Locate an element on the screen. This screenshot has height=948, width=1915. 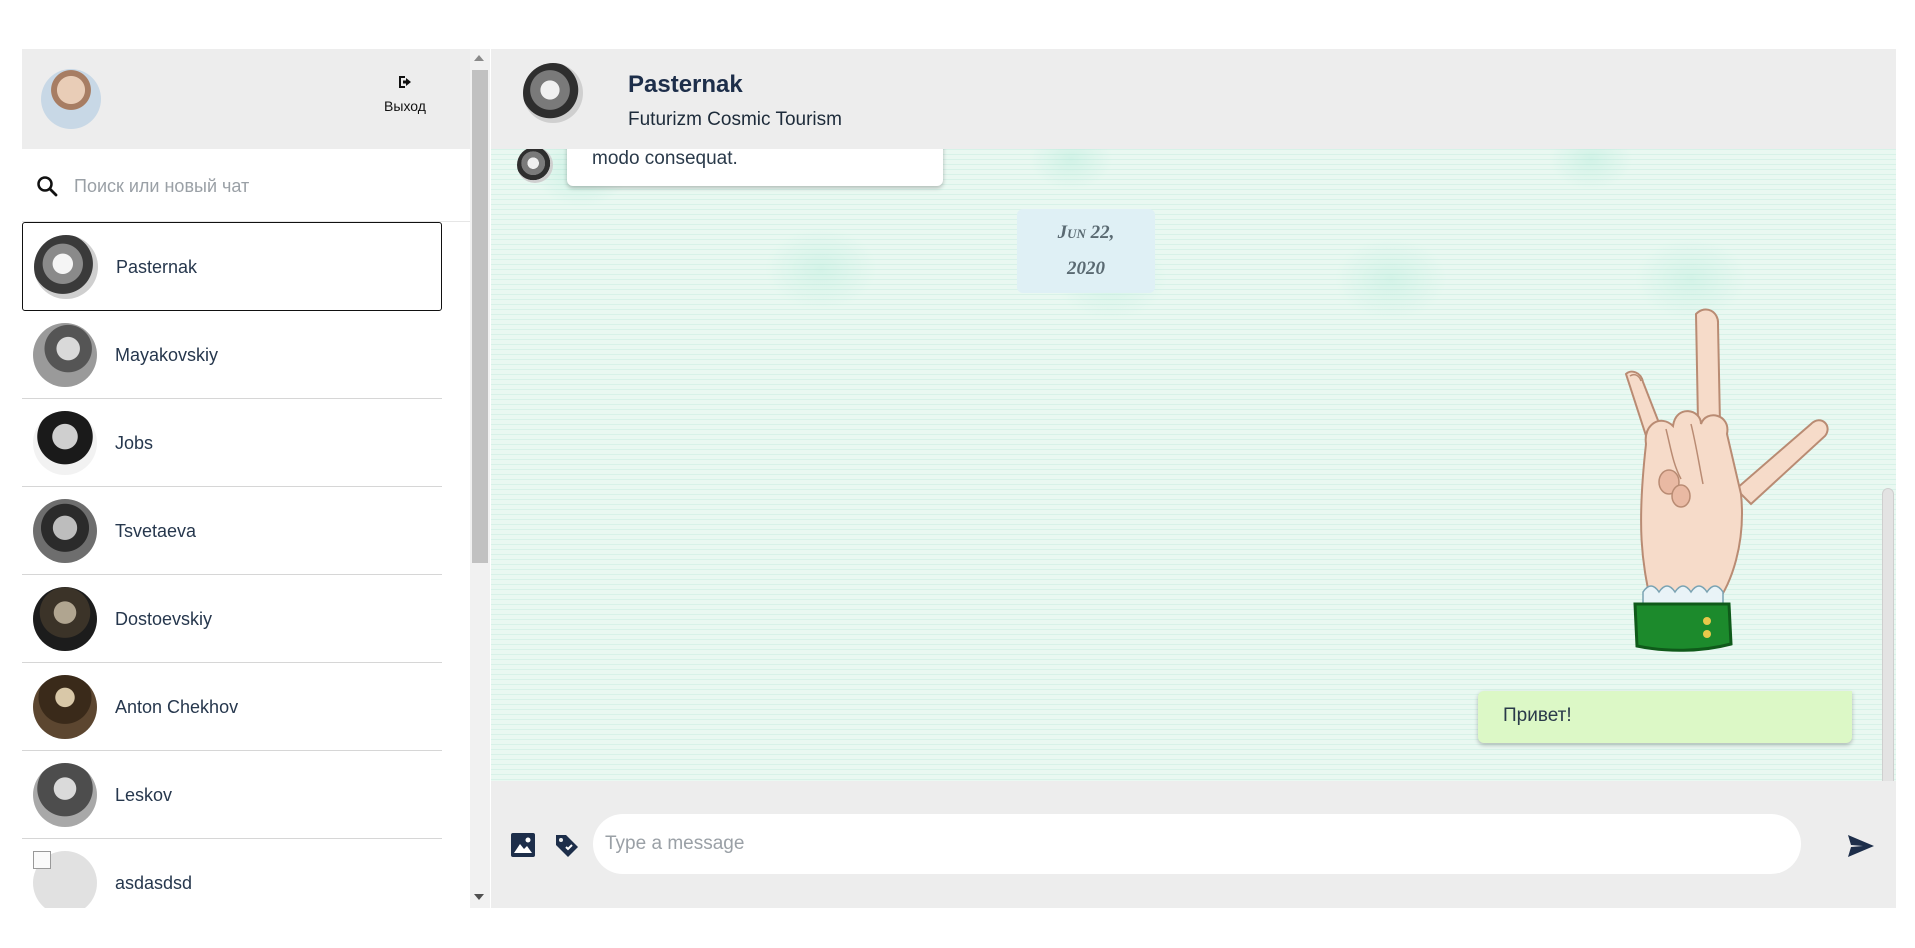
sign-out-icon is located at coordinates (405, 83).